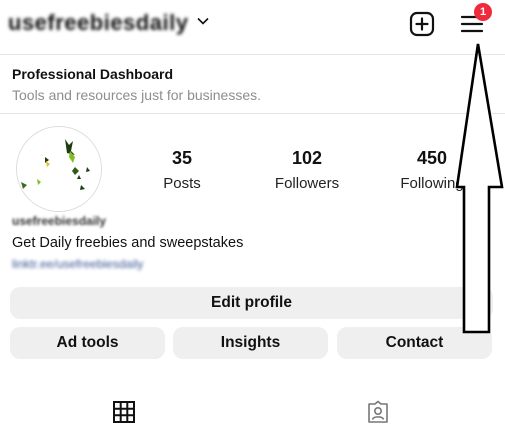 This screenshot has width=505, height=425. I want to click on bio-text: Get Daily freebies and sweepstakes, so click(128, 243).